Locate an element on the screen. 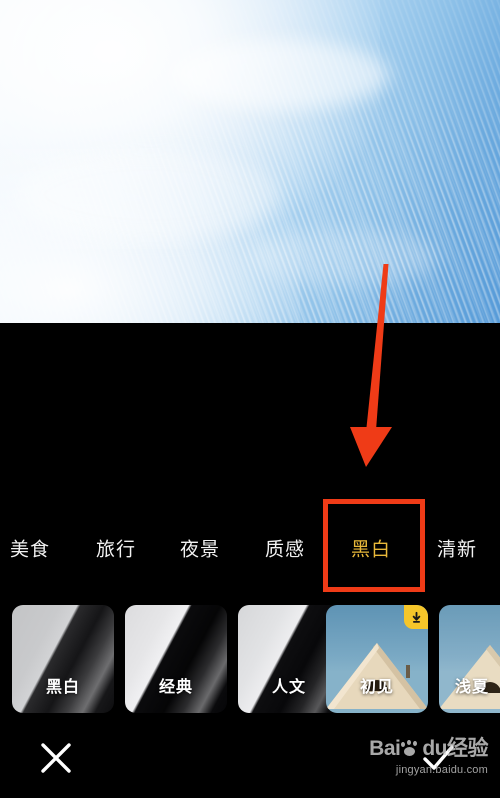 The width and height of the screenshot is (500, 798). download-arrow-icon is located at coordinates (416, 617).